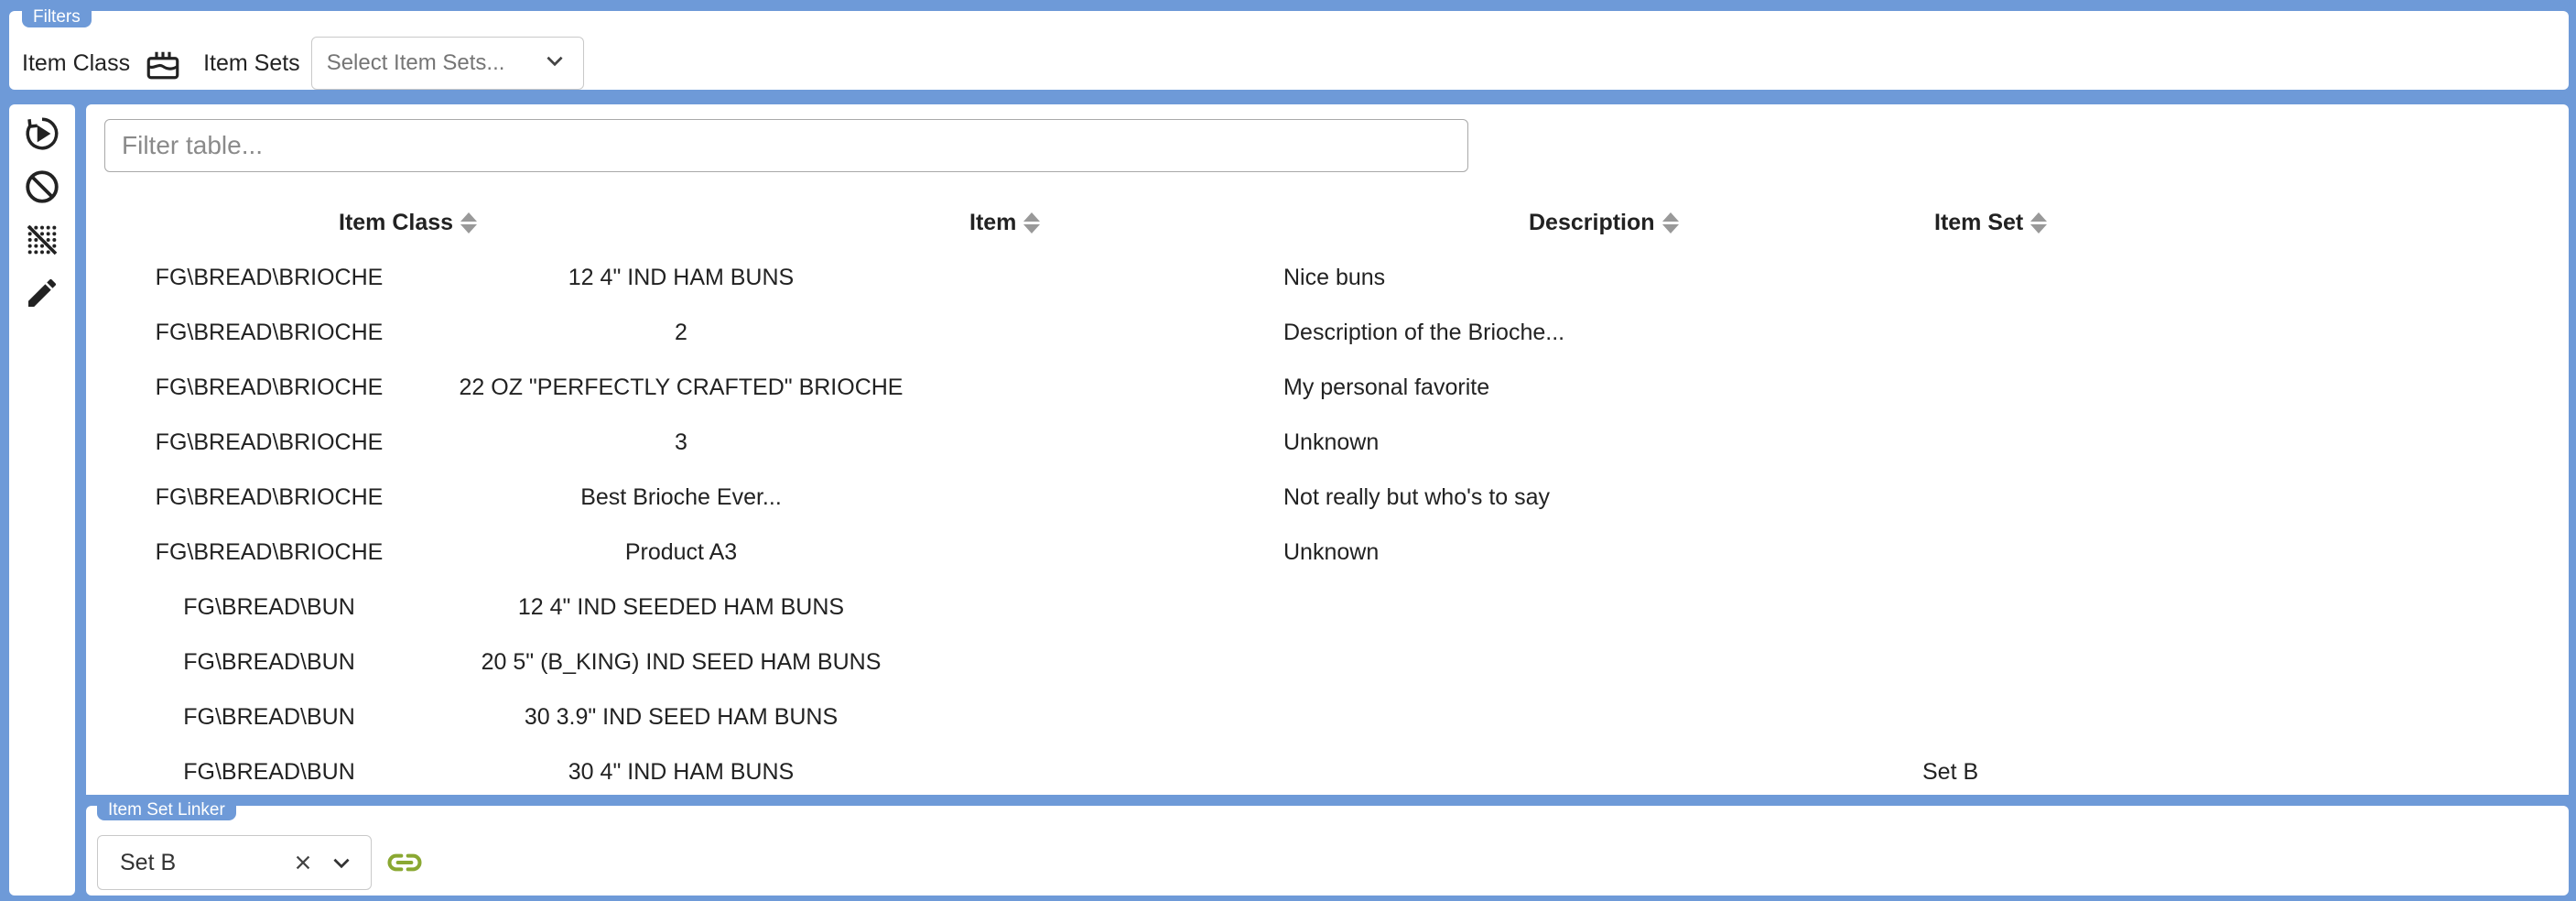  I want to click on clear-icon, so click(42, 187).